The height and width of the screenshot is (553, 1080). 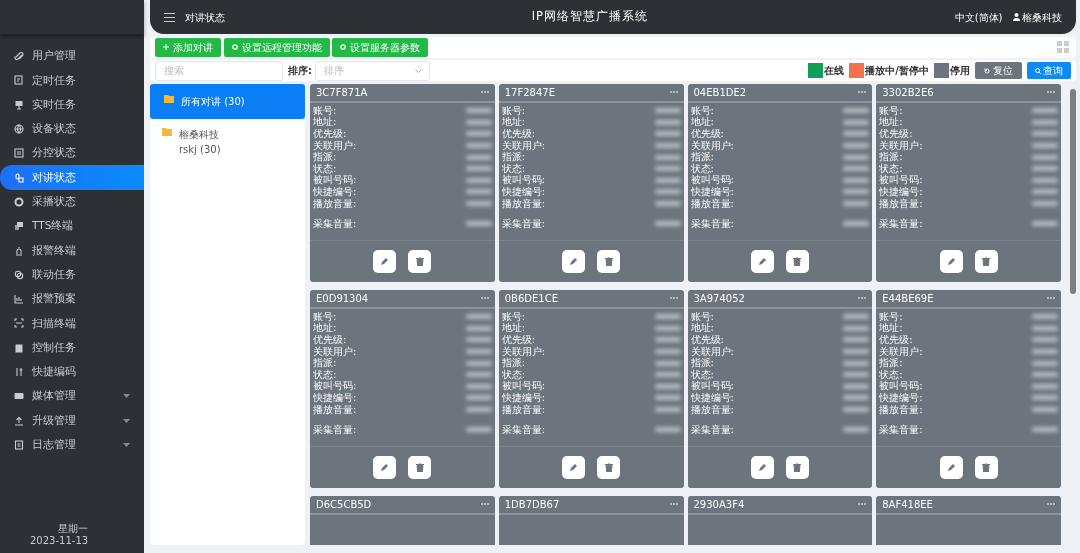 What do you see at coordinates (72, 299) in the screenshot?
I see `sidebar-item: 报警预案` at bounding box center [72, 299].